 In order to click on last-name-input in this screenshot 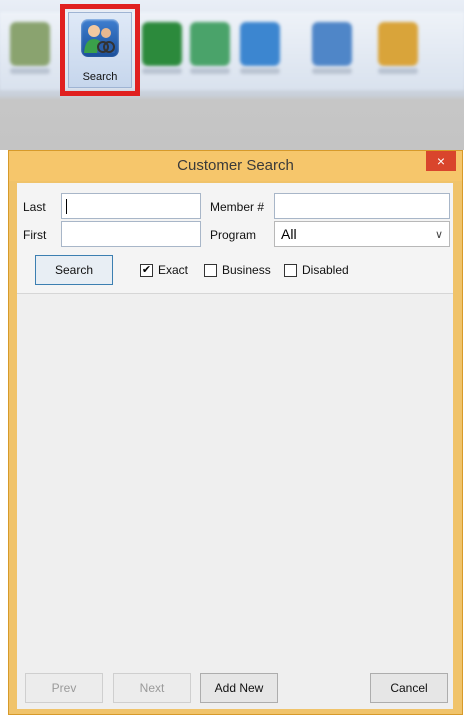, I will do `click(131, 206)`.